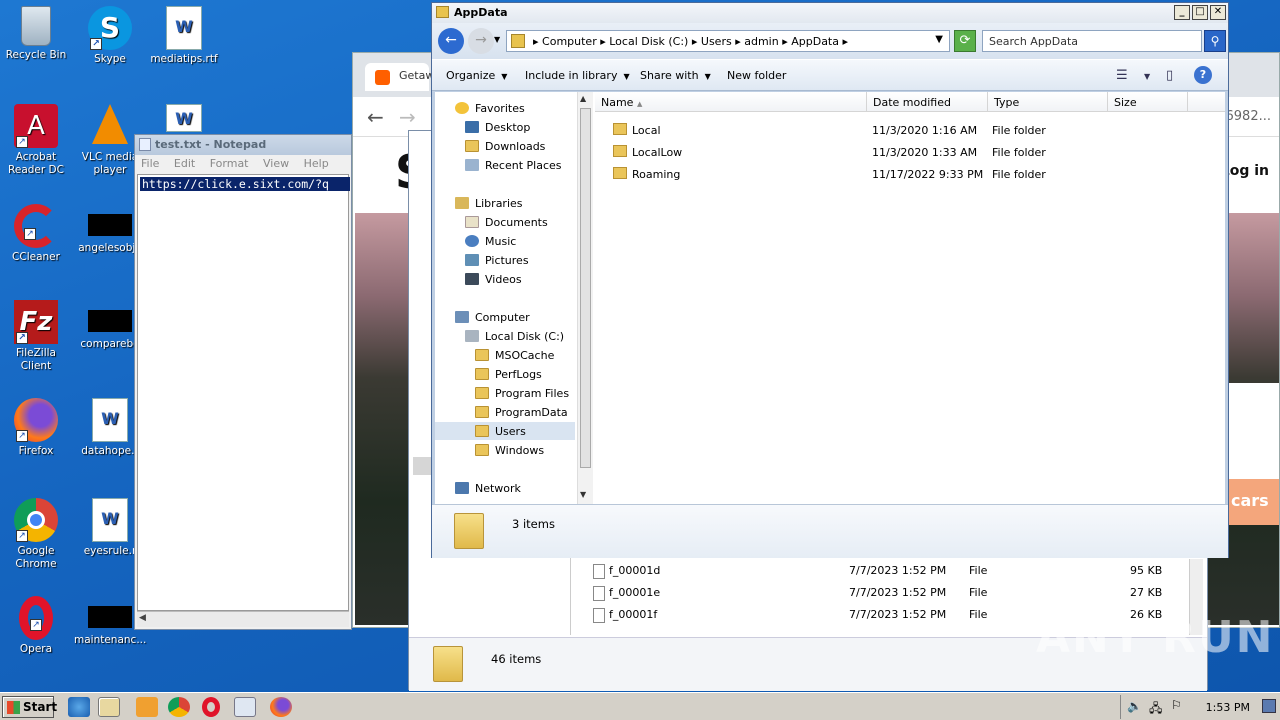 This screenshot has height=720, width=1280. I want to click on forward-button: →, so click(481, 41).